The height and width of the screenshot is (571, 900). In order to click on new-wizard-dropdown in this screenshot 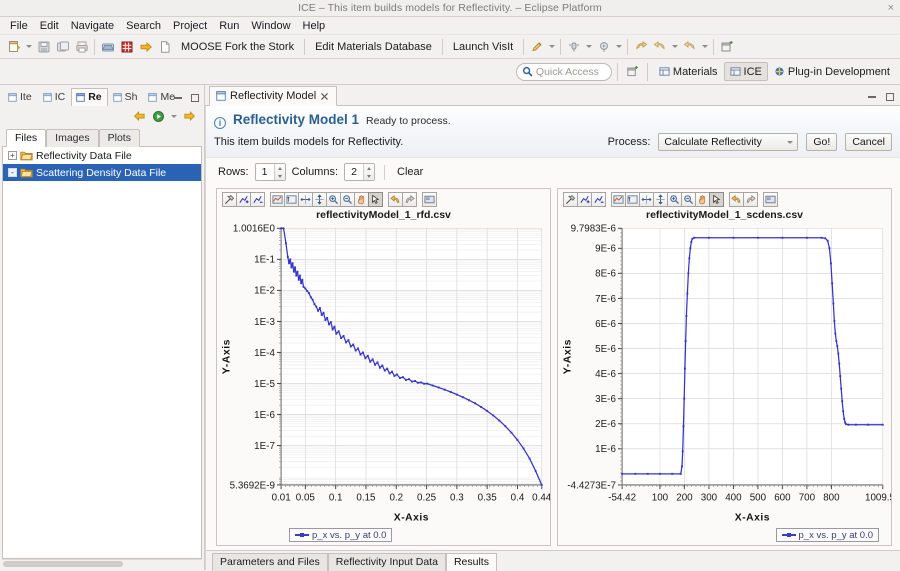, I will do `click(28, 46)`.